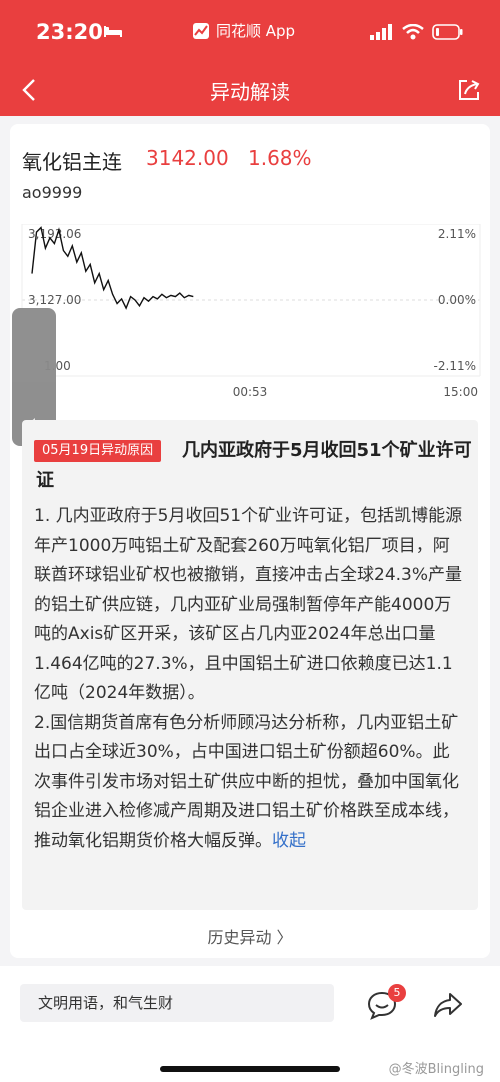 Image resolution: width=500 pixels, height=1082 pixels. What do you see at coordinates (54, 300) in the screenshot?
I see `y-tick-mid: 3,127.00` at bounding box center [54, 300].